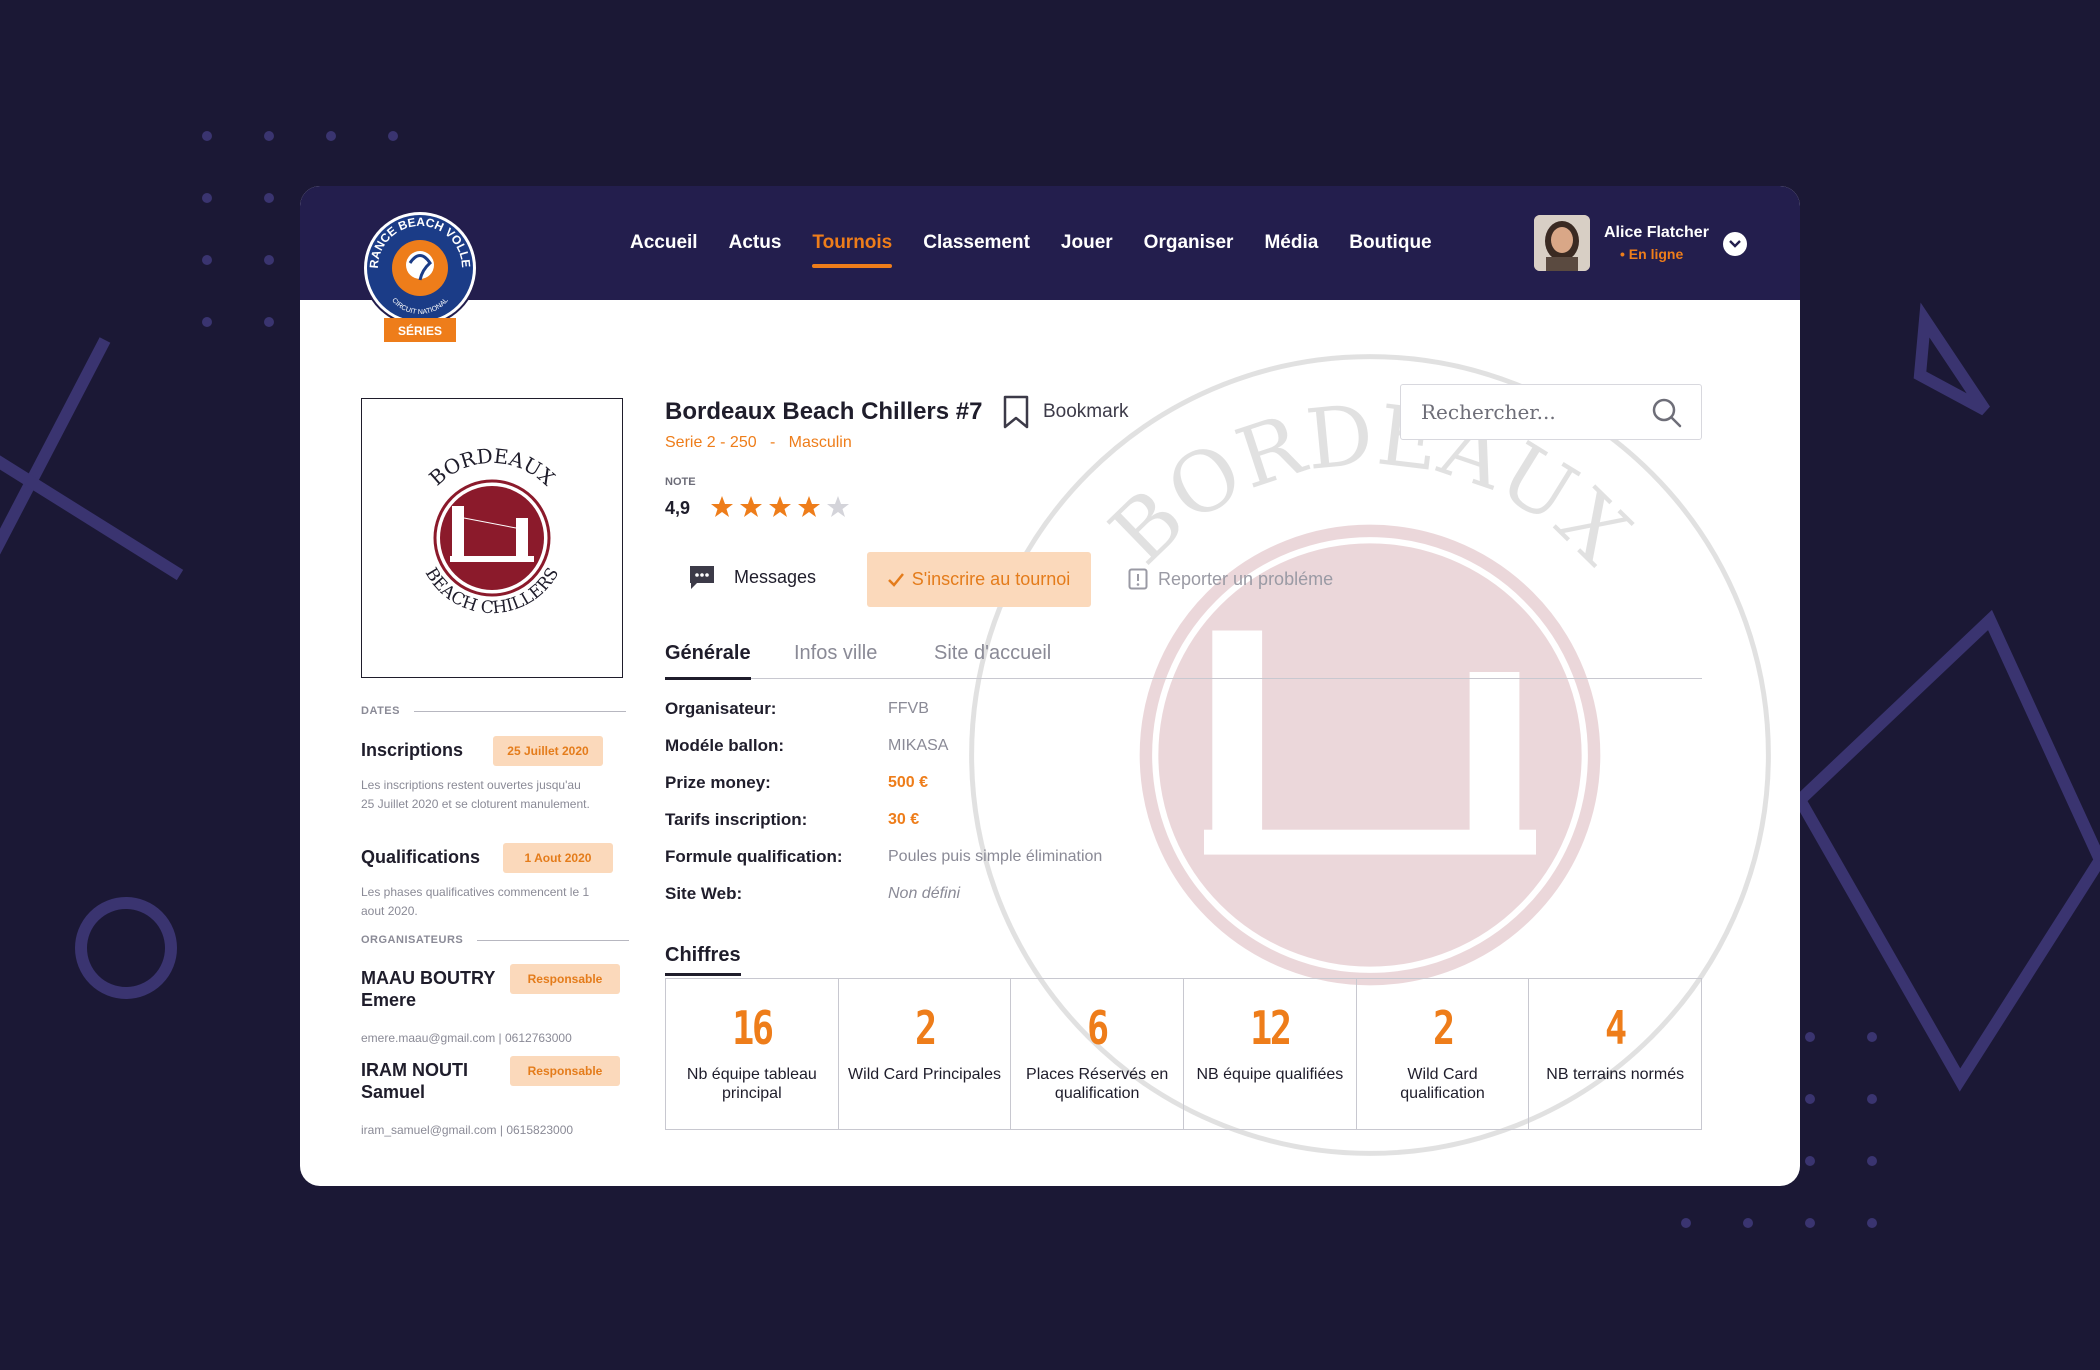 The height and width of the screenshot is (1370, 2100). What do you see at coordinates (1656, 232) in the screenshot?
I see `user-name: Alice Flatcher` at bounding box center [1656, 232].